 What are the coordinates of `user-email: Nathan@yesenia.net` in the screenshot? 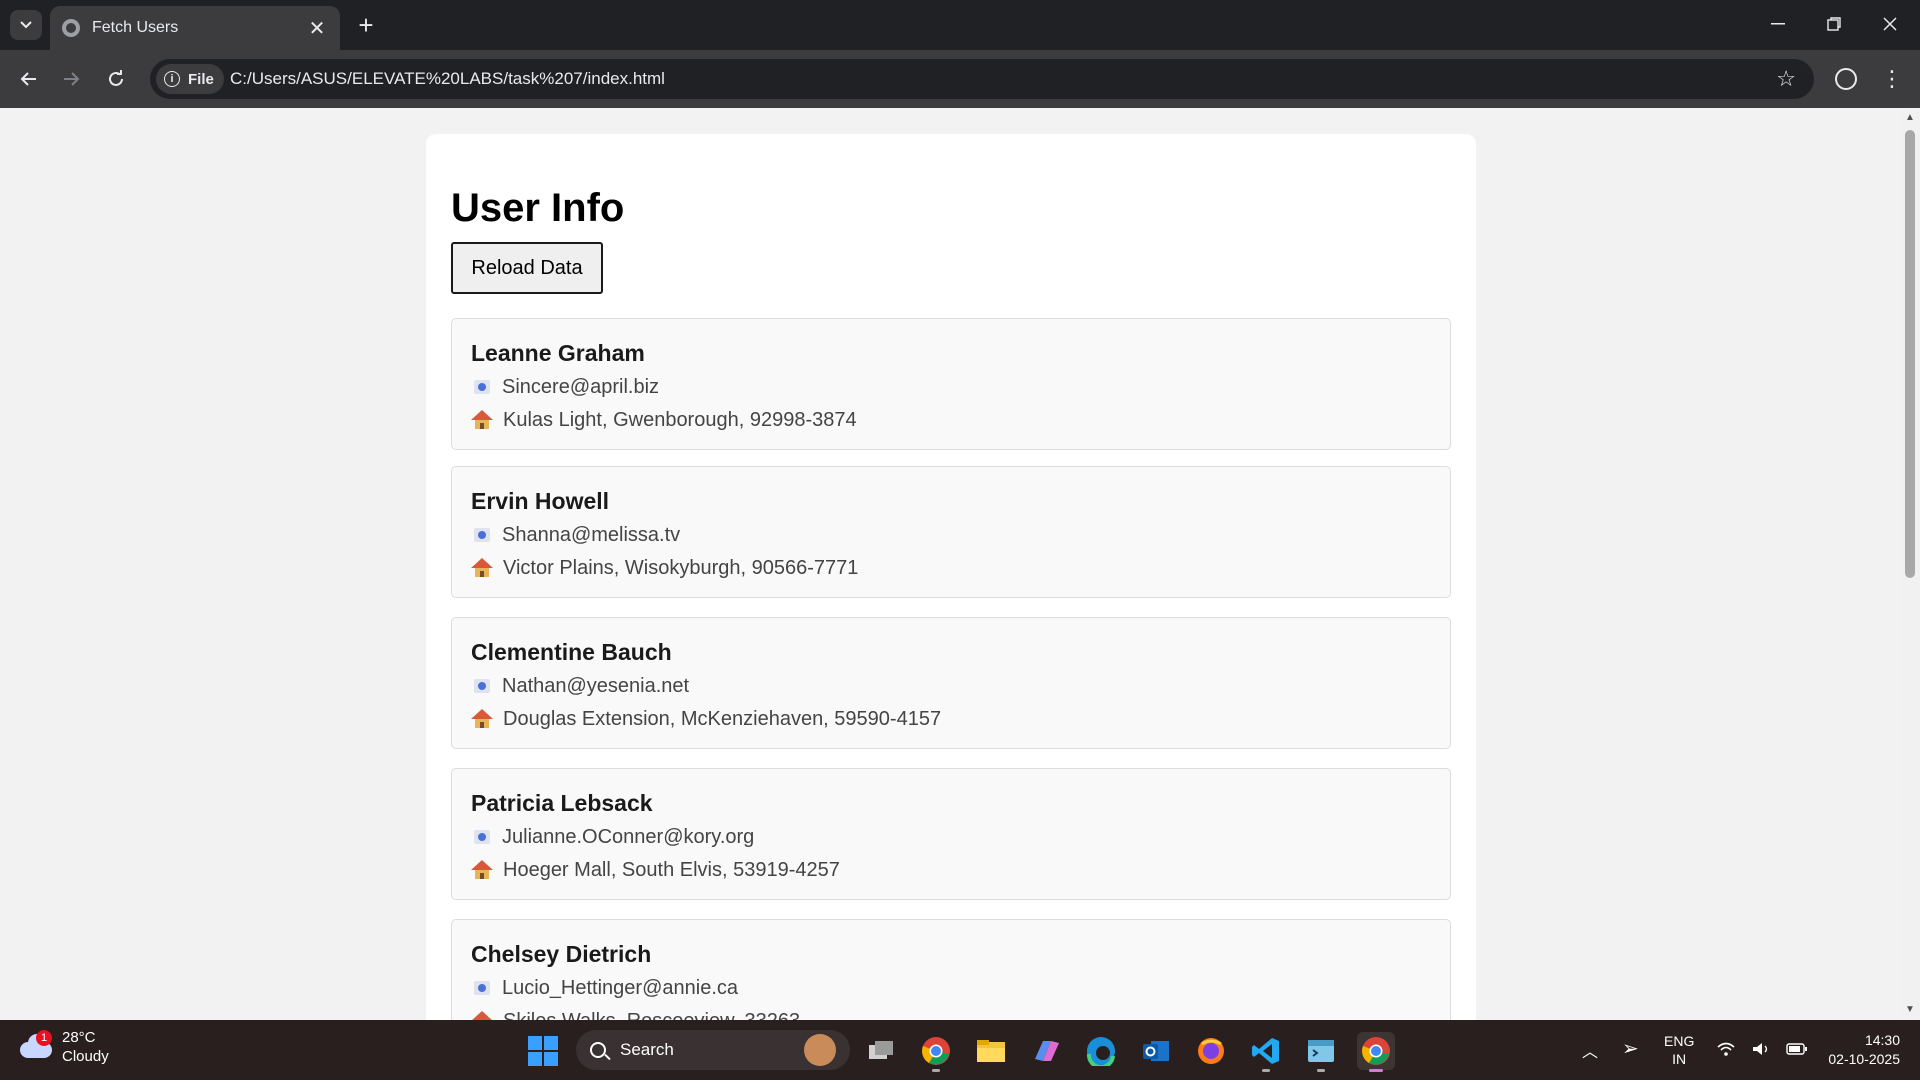 It's located at (596, 686).